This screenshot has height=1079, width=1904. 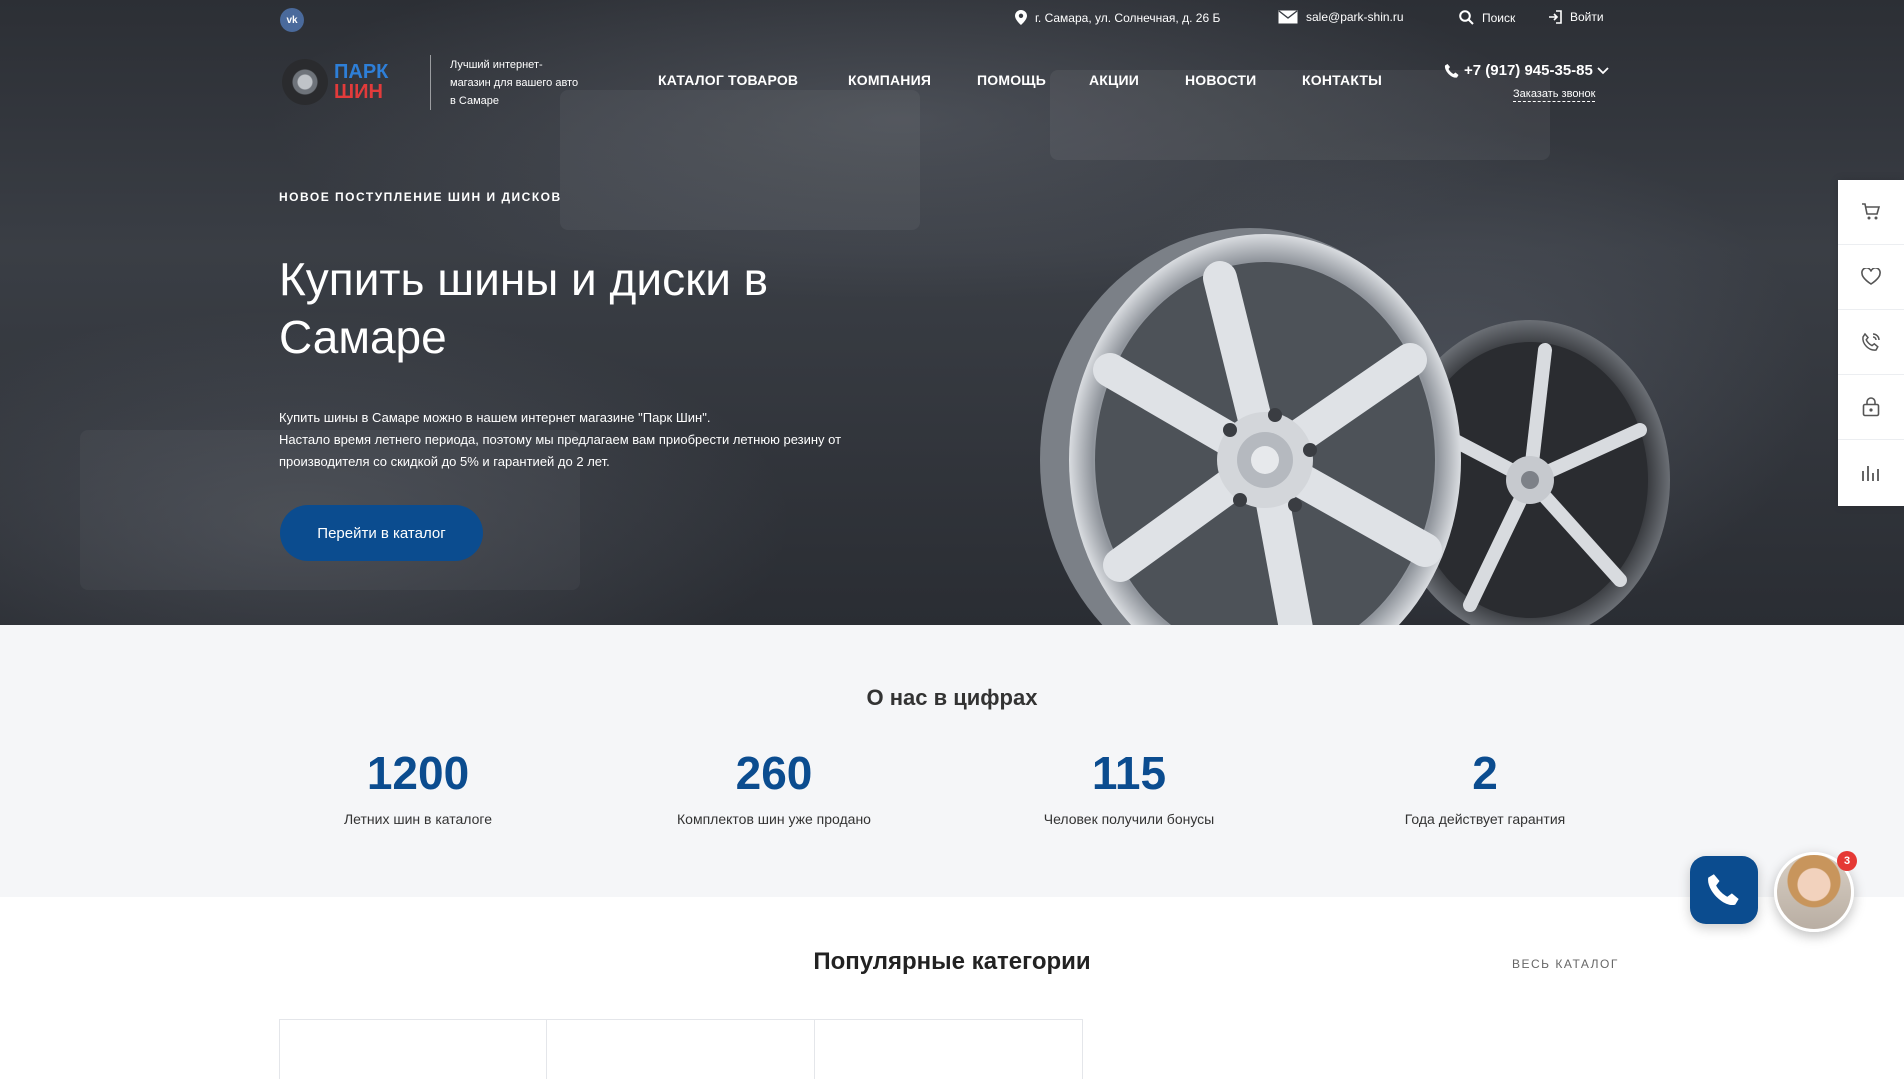 What do you see at coordinates (1355, 17) in the screenshot?
I see `email-text: sale@park-shin.ru` at bounding box center [1355, 17].